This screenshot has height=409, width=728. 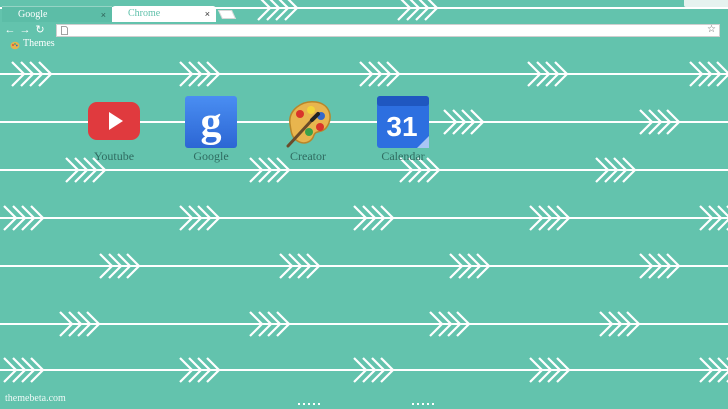 I want to click on browser-chrome: Google × Chrome × ← → ↻ ☆ Themes, so click(x=364, y=26).